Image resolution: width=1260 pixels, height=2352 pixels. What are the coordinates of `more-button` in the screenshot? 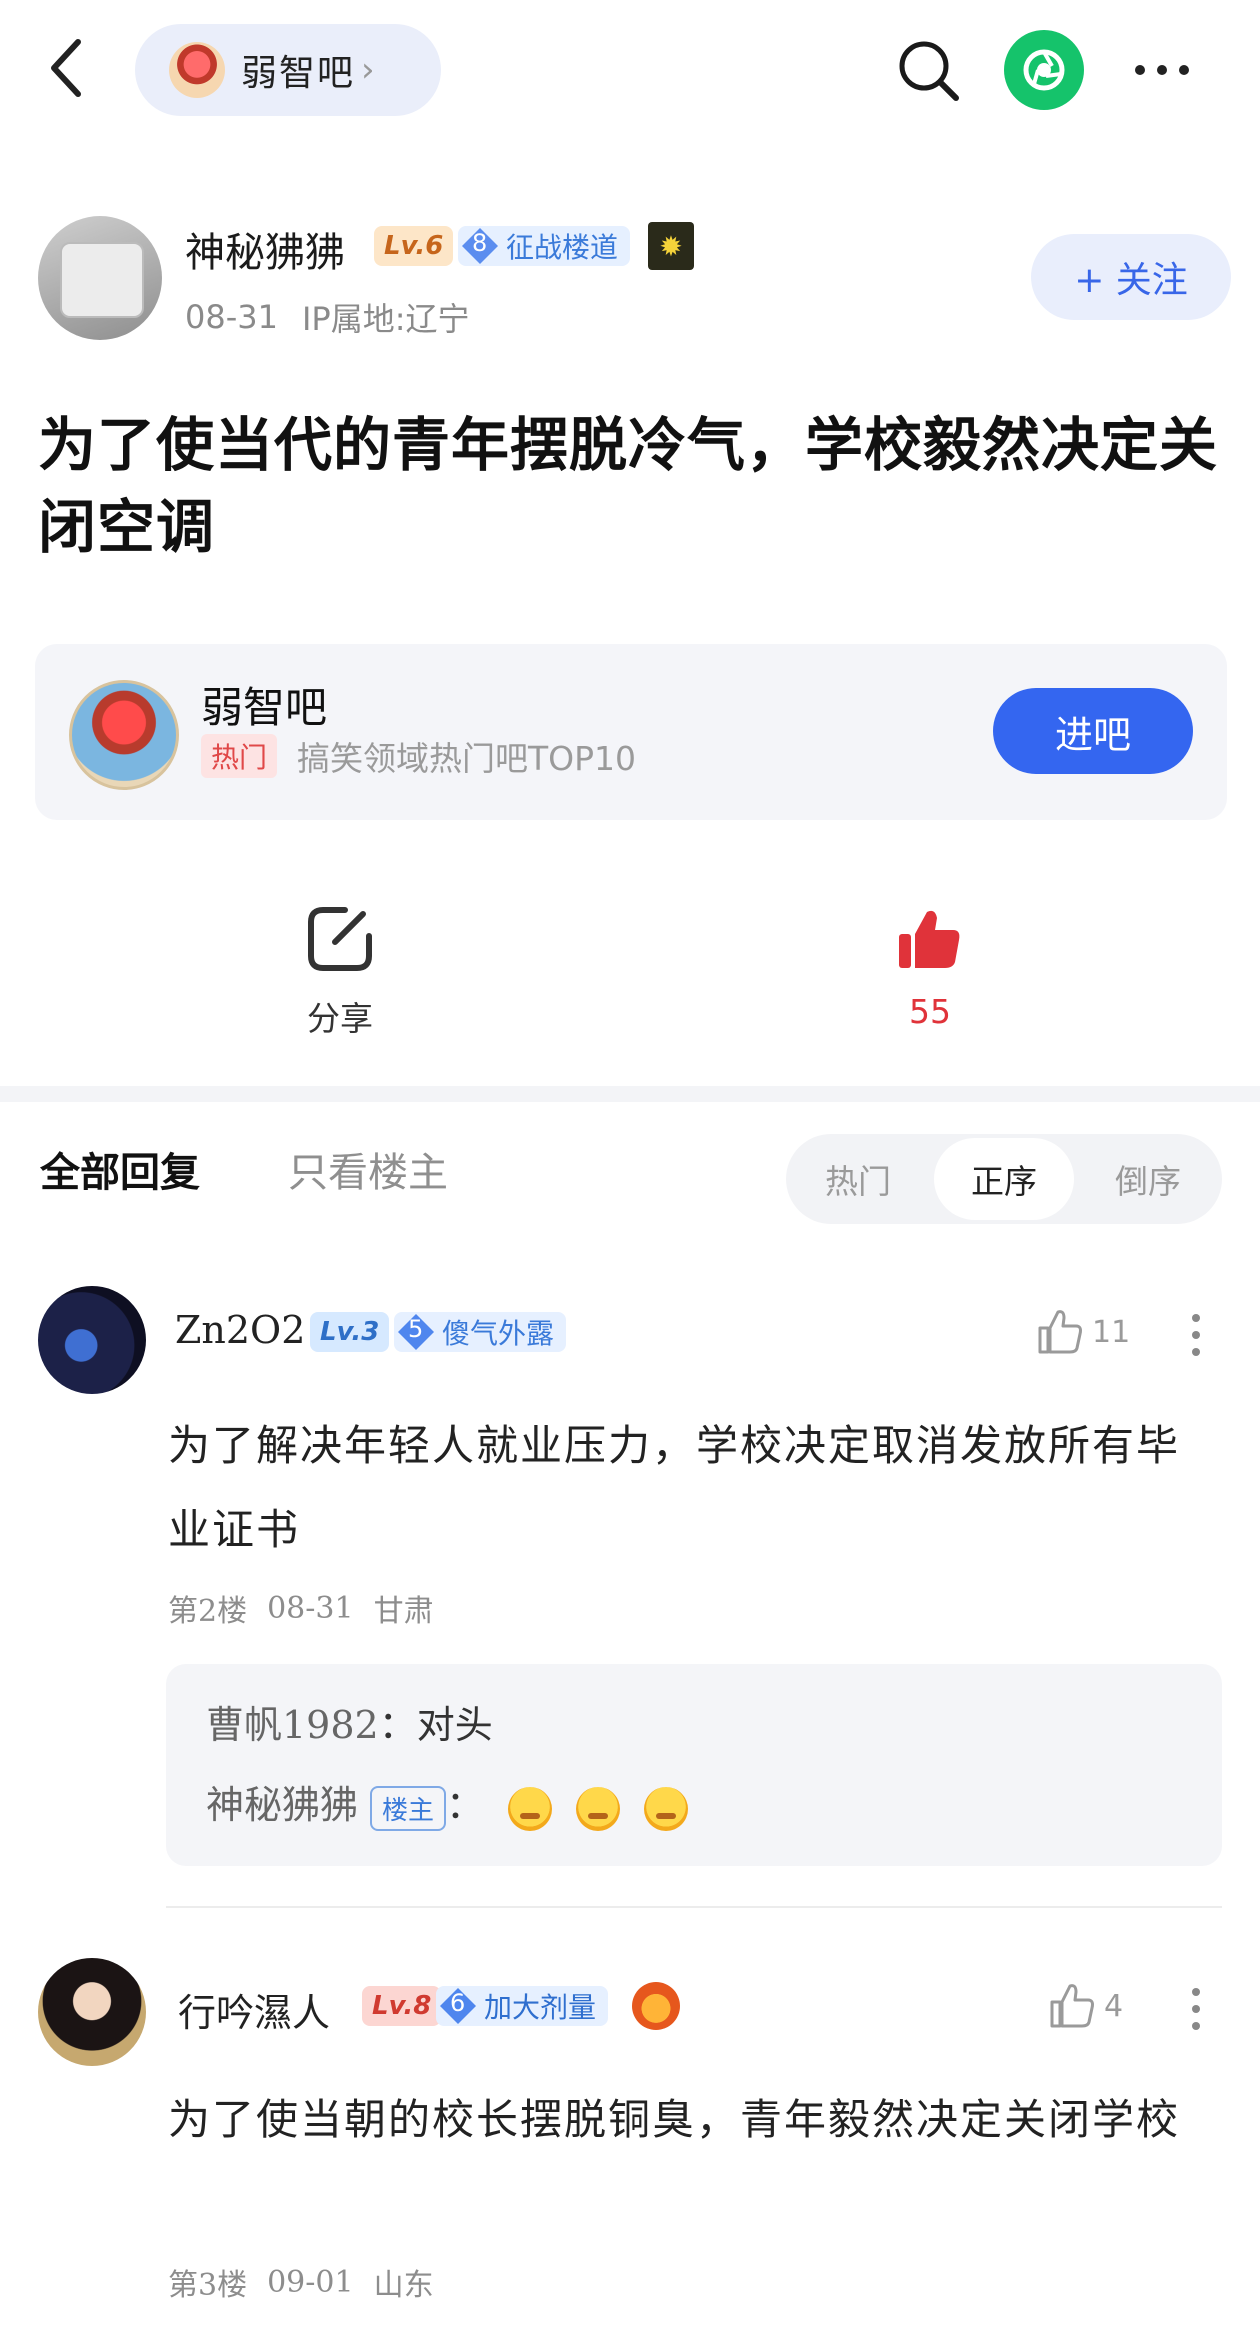 It's located at (1162, 70).